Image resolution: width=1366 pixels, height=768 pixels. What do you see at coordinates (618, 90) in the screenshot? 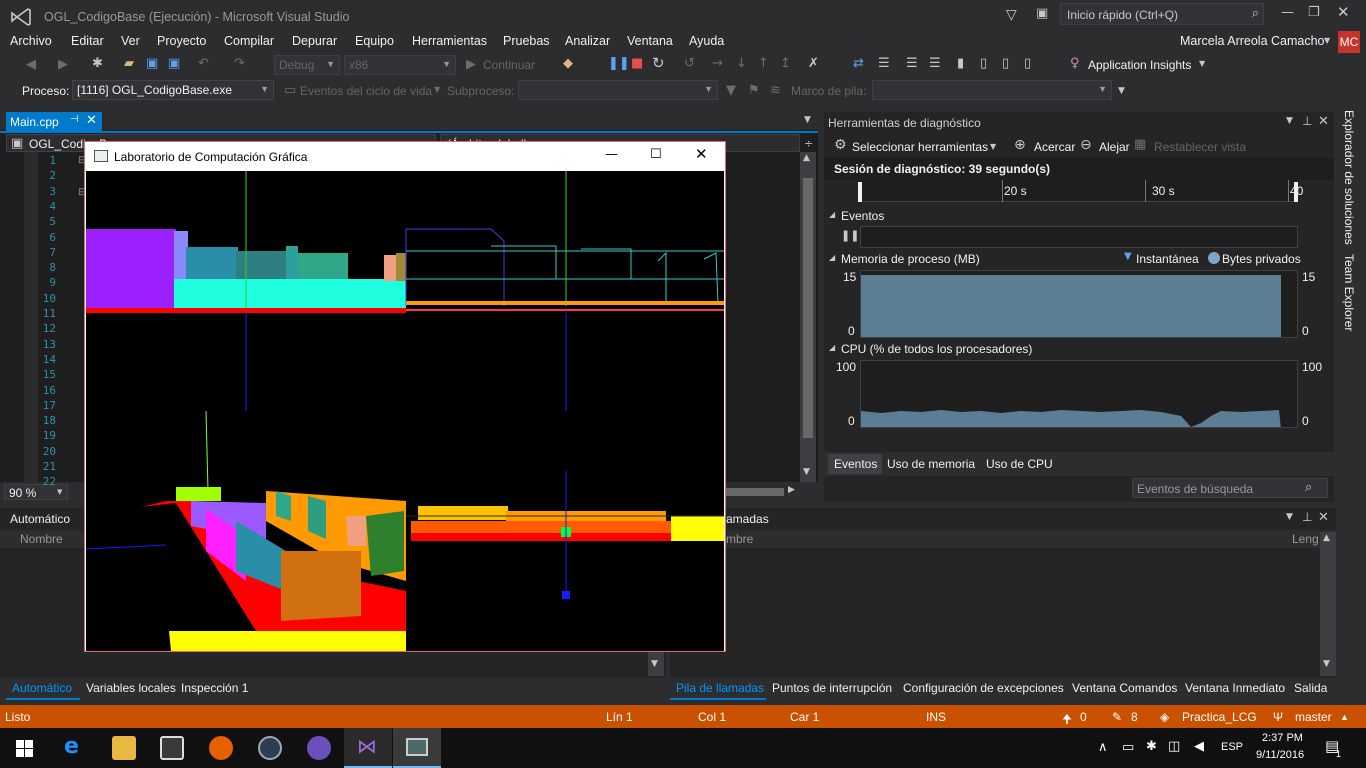
I see `thread-select: ▼` at bounding box center [618, 90].